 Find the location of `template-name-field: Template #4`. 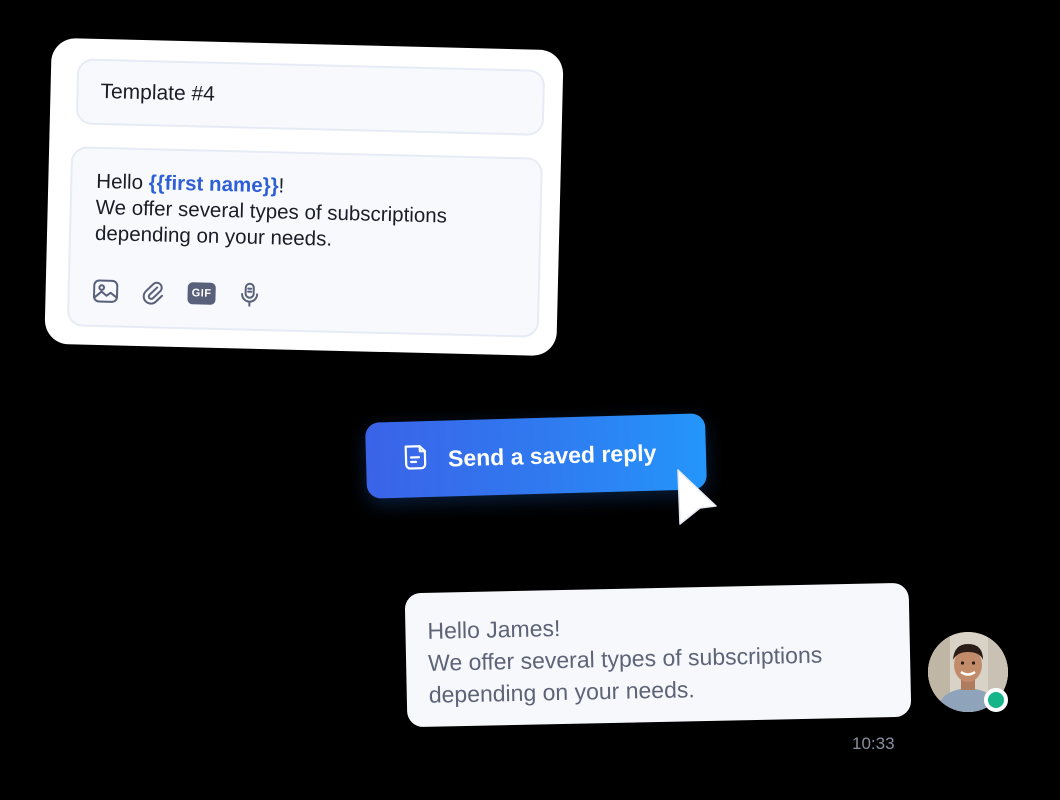

template-name-field: Template #4 is located at coordinates (310, 97).